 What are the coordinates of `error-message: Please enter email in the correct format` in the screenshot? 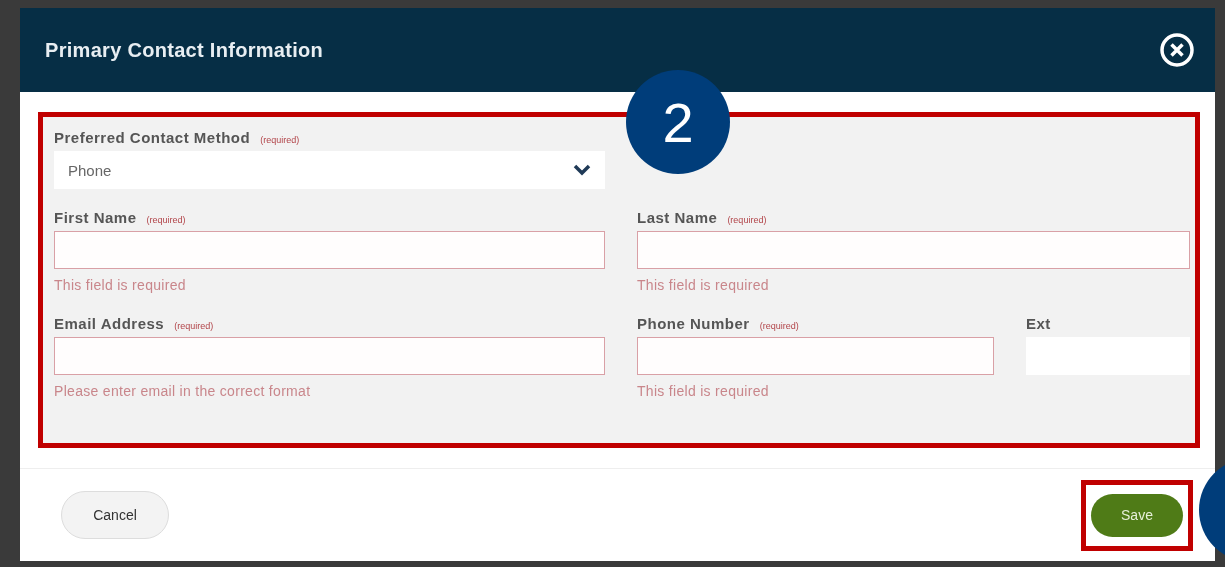 It's located at (182, 391).